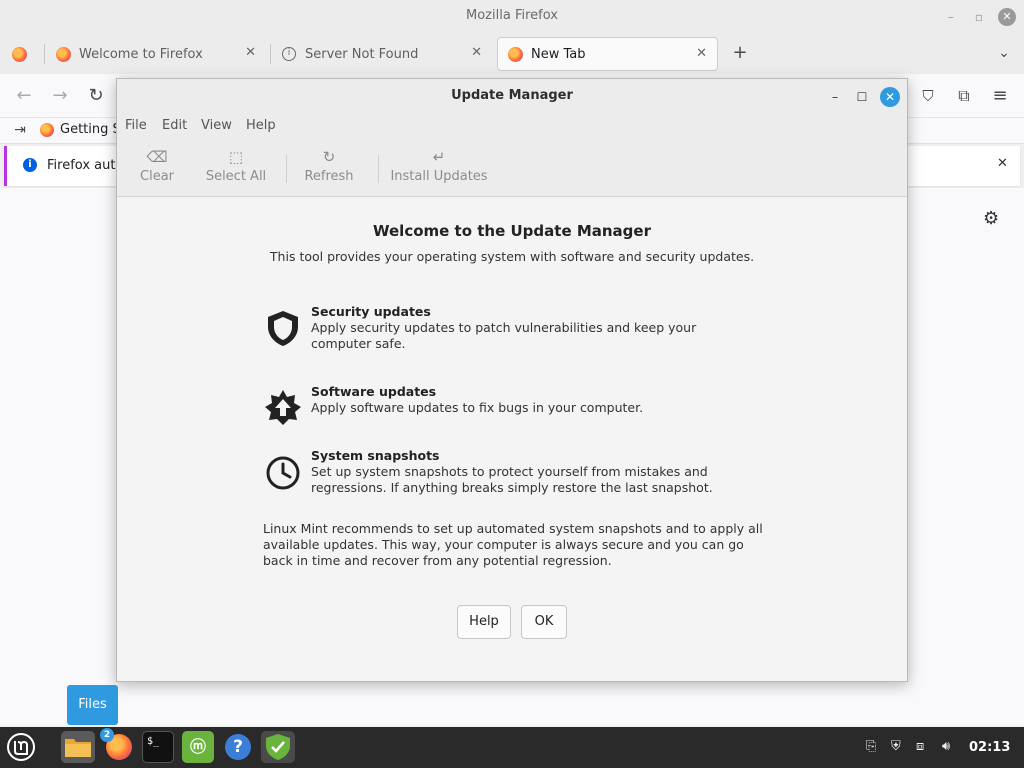  What do you see at coordinates (946, 746) in the screenshot?
I see `volume-icon: 🔊︎` at bounding box center [946, 746].